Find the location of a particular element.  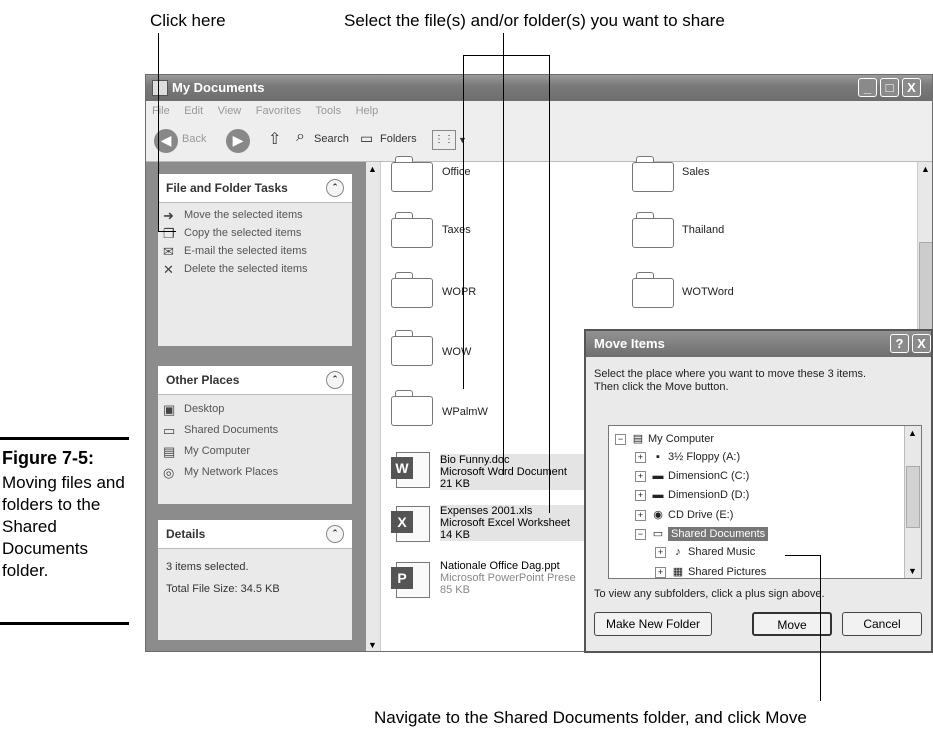

file-type: Microsoft Word Document is located at coordinates (503, 472).